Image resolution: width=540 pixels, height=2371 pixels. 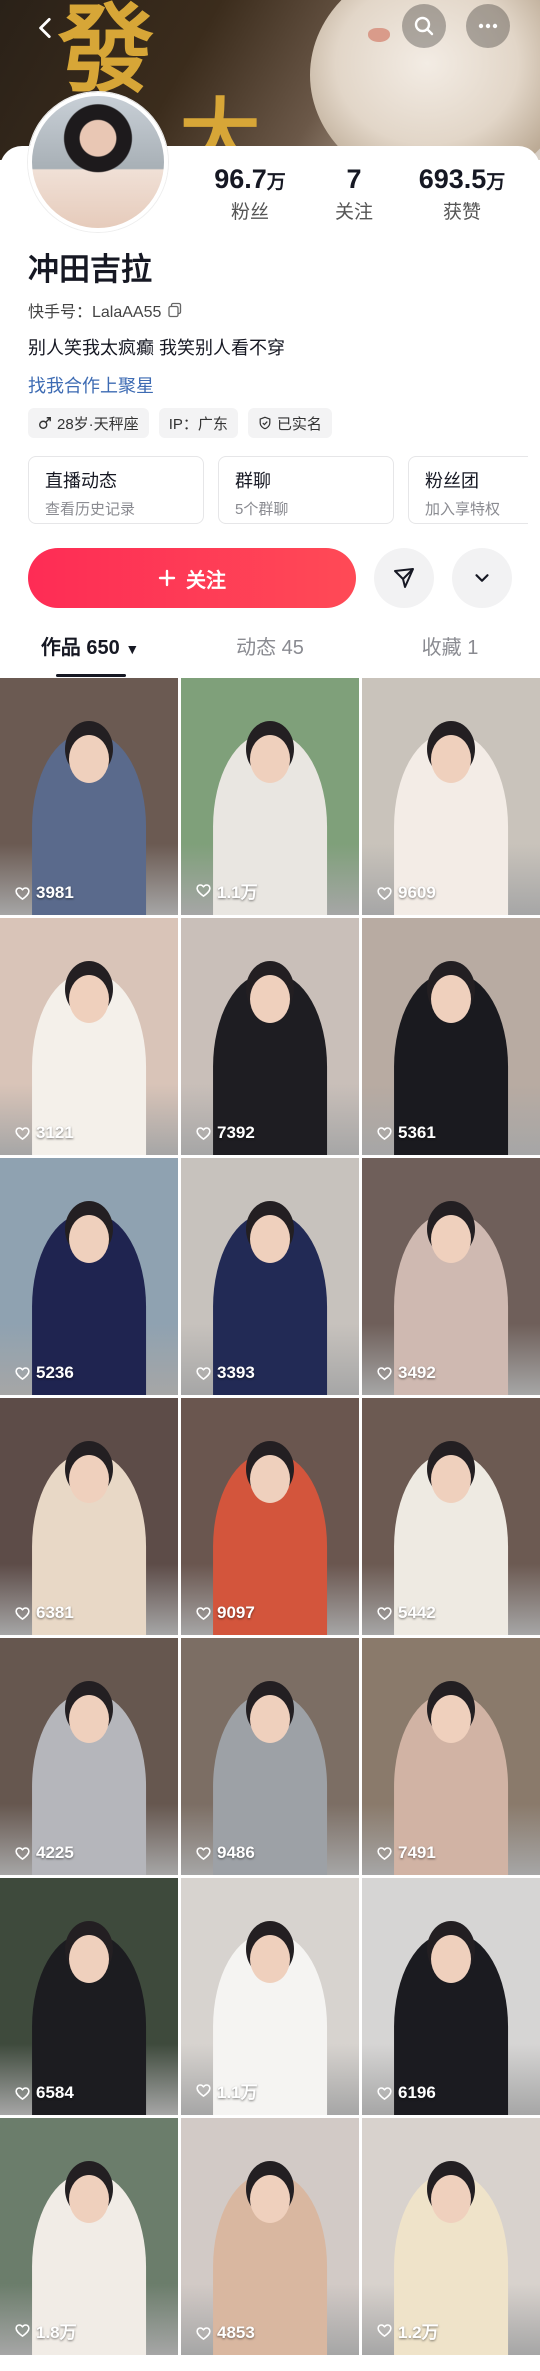 What do you see at coordinates (354, 179) in the screenshot?
I see `stat-value: 7` at bounding box center [354, 179].